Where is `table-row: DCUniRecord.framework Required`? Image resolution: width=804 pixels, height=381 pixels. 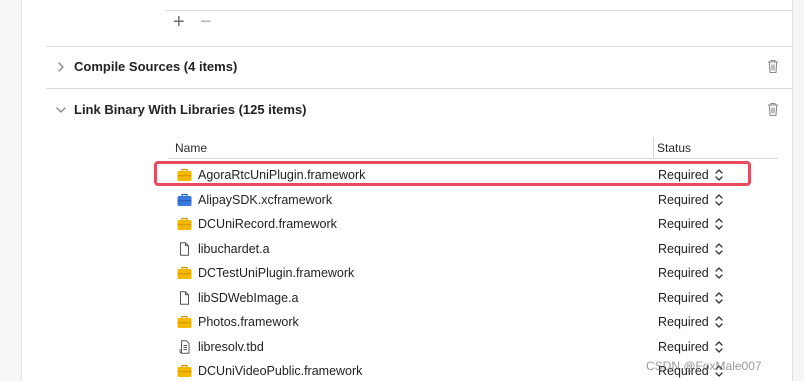 table-row: DCUniRecord.framework Required is located at coordinates (473, 224).